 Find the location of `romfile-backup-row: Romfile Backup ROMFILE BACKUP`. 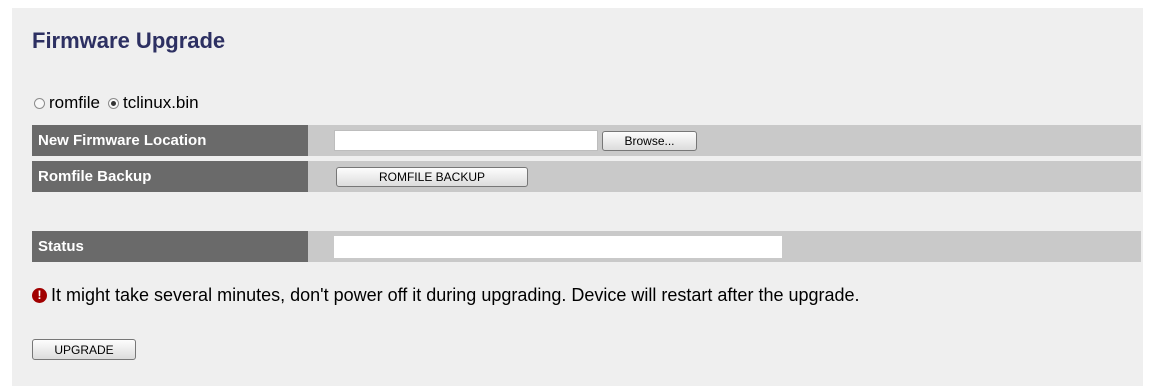

romfile-backup-row: Romfile Backup ROMFILE BACKUP is located at coordinates (586, 176).